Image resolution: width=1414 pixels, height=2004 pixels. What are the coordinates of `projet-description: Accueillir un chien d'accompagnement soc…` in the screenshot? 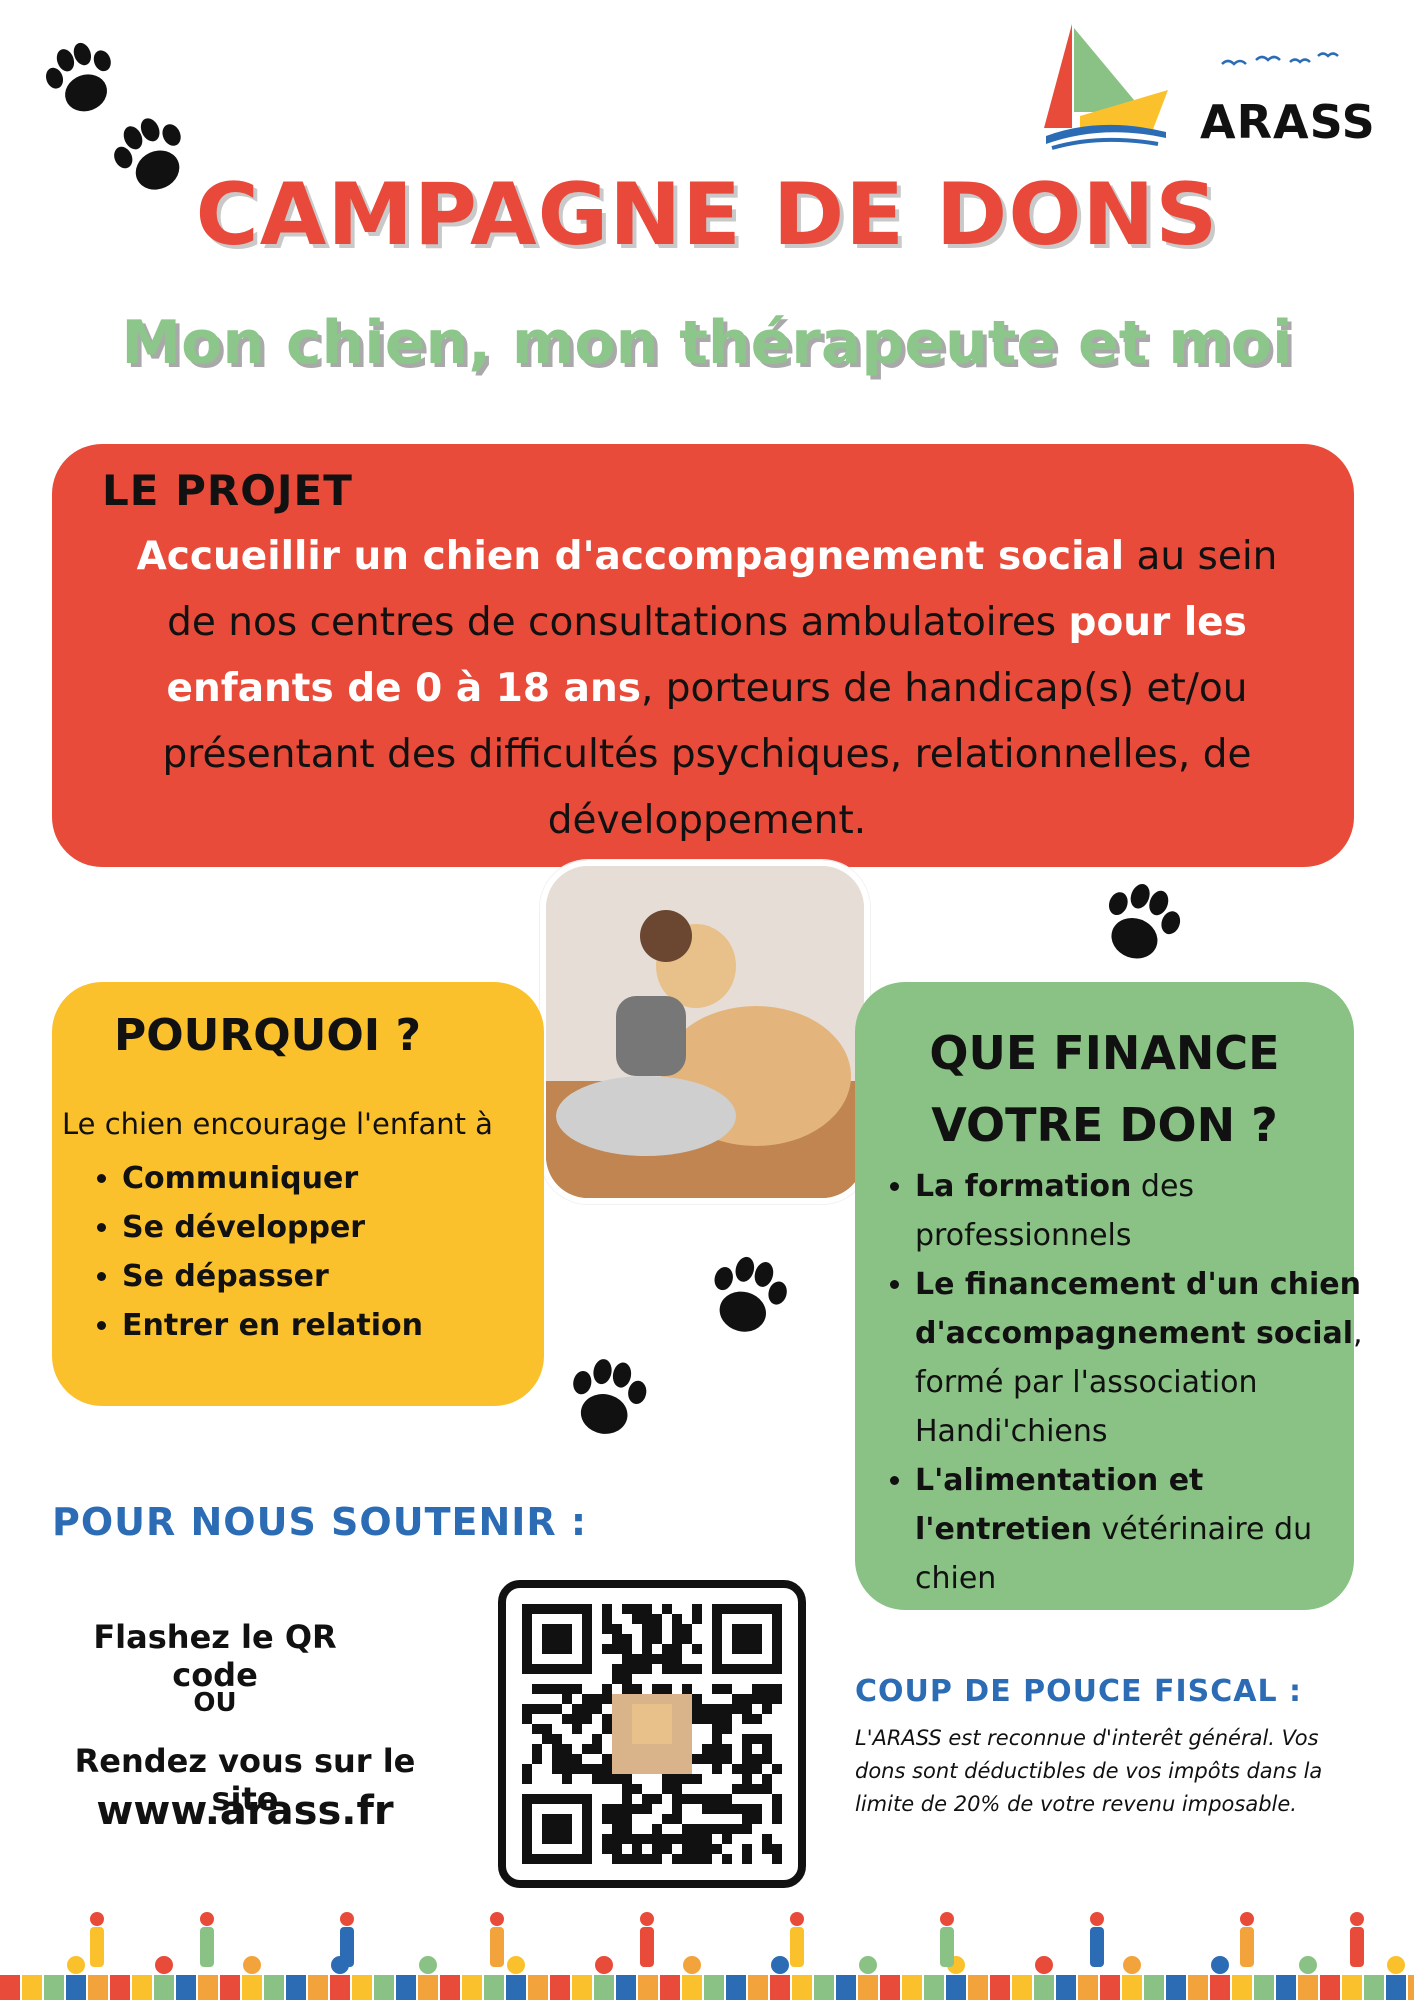 It's located at (707, 689).